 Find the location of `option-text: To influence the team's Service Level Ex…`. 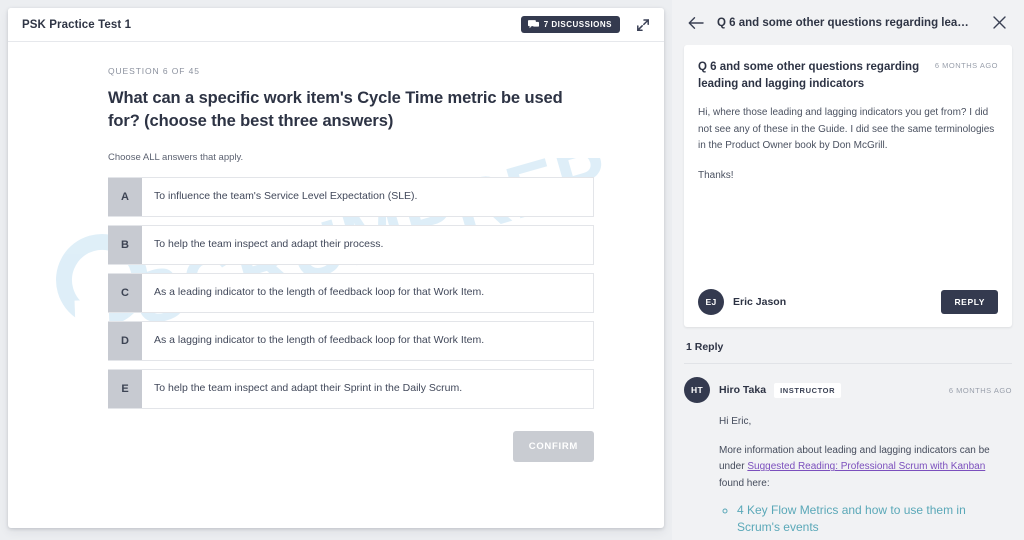

option-text: To influence the team's Service Level Ex… is located at coordinates (286, 196).